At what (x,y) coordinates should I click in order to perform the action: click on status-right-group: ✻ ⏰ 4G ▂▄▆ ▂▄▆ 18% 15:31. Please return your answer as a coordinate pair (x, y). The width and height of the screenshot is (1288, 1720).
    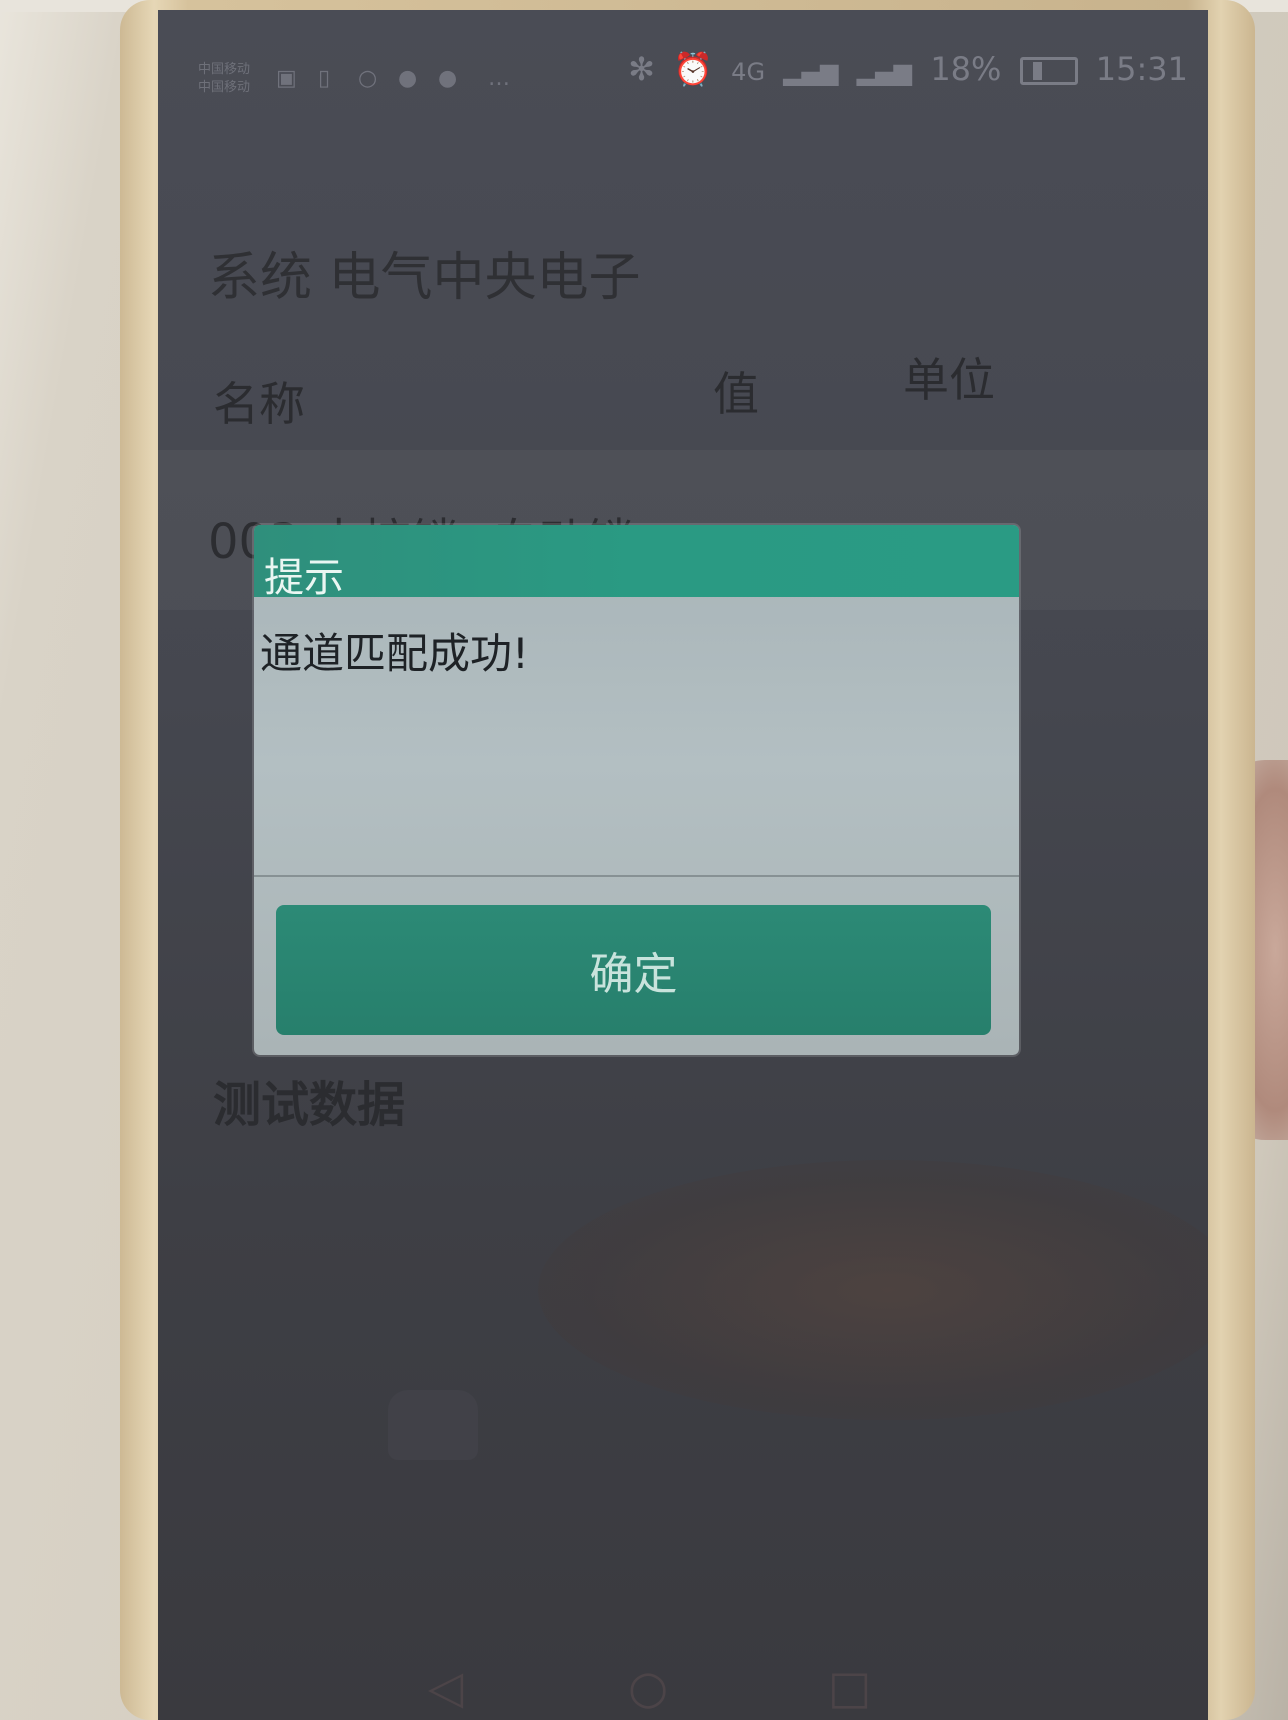
    Looking at the image, I should click on (904, 69).